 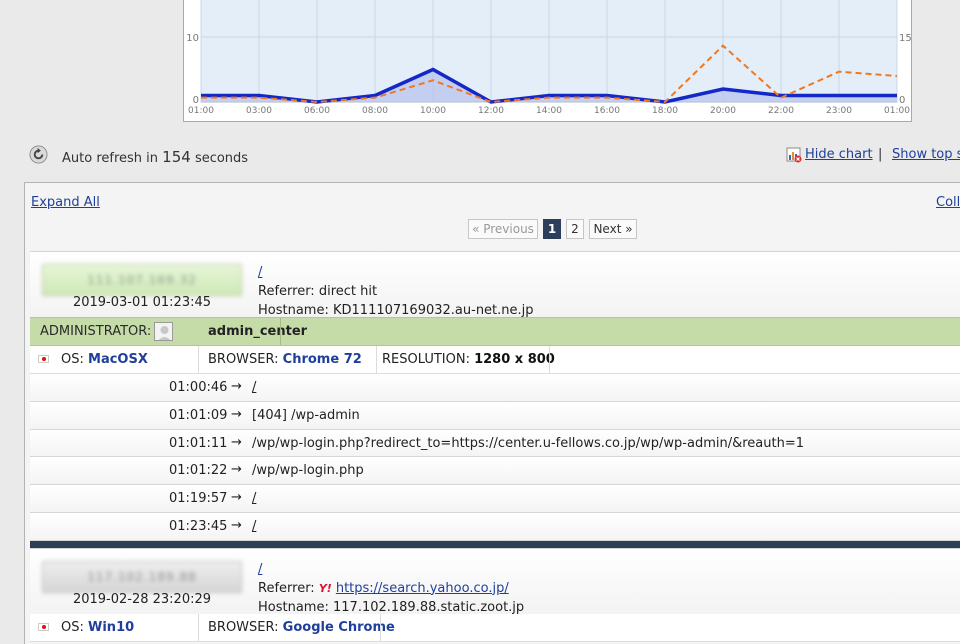 What do you see at coordinates (575, 229) in the screenshot?
I see `page-2-button: 2` at bounding box center [575, 229].